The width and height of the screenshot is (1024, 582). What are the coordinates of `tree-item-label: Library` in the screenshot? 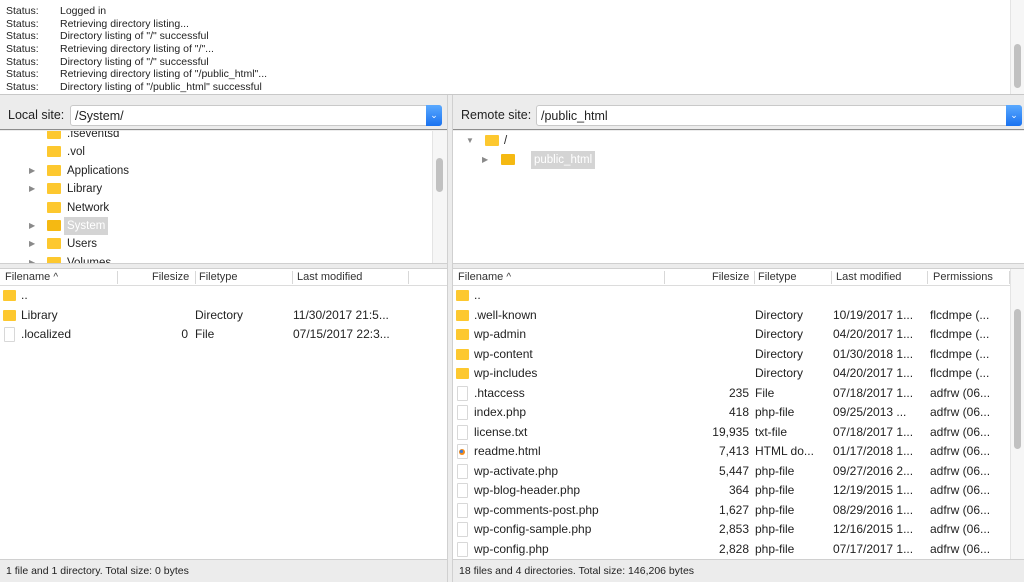 It's located at (84, 189).